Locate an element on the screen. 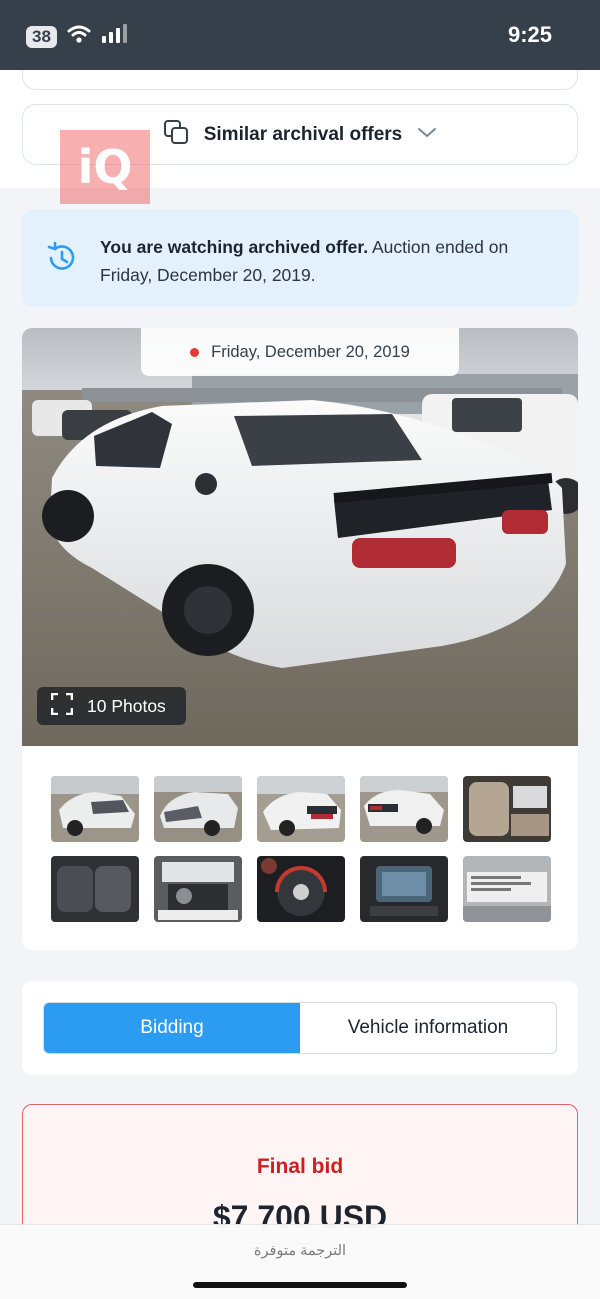 The image size is (600, 1299). translation-bar: الترجمة متوفرة is located at coordinates (300, 1261).